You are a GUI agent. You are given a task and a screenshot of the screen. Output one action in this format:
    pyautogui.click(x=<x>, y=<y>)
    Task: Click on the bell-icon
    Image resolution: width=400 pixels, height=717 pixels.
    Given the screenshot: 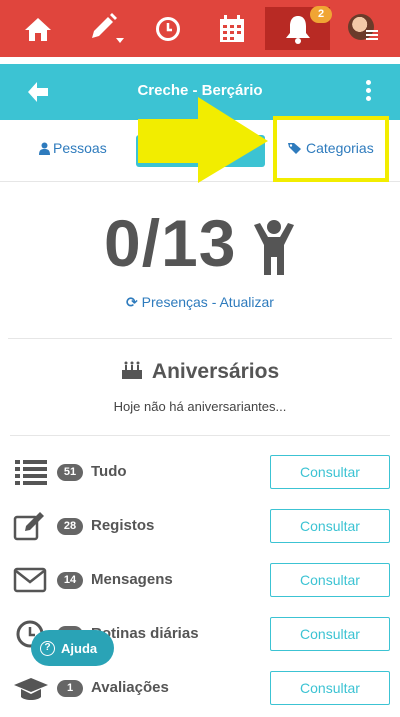 What is the action you would take?
    pyautogui.click(x=297, y=29)
    